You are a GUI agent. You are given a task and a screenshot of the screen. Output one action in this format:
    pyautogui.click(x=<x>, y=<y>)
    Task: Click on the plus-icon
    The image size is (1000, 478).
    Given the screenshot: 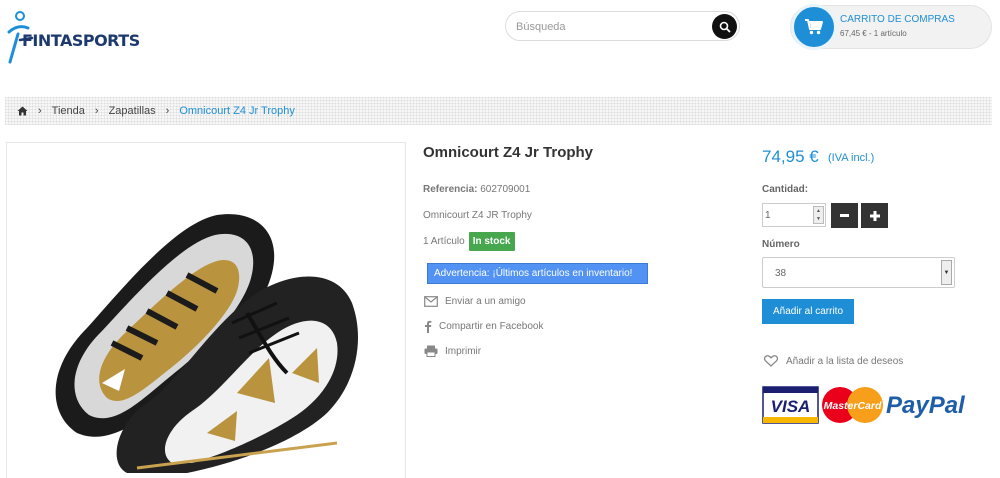 What is the action you would take?
    pyautogui.click(x=874, y=215)
    